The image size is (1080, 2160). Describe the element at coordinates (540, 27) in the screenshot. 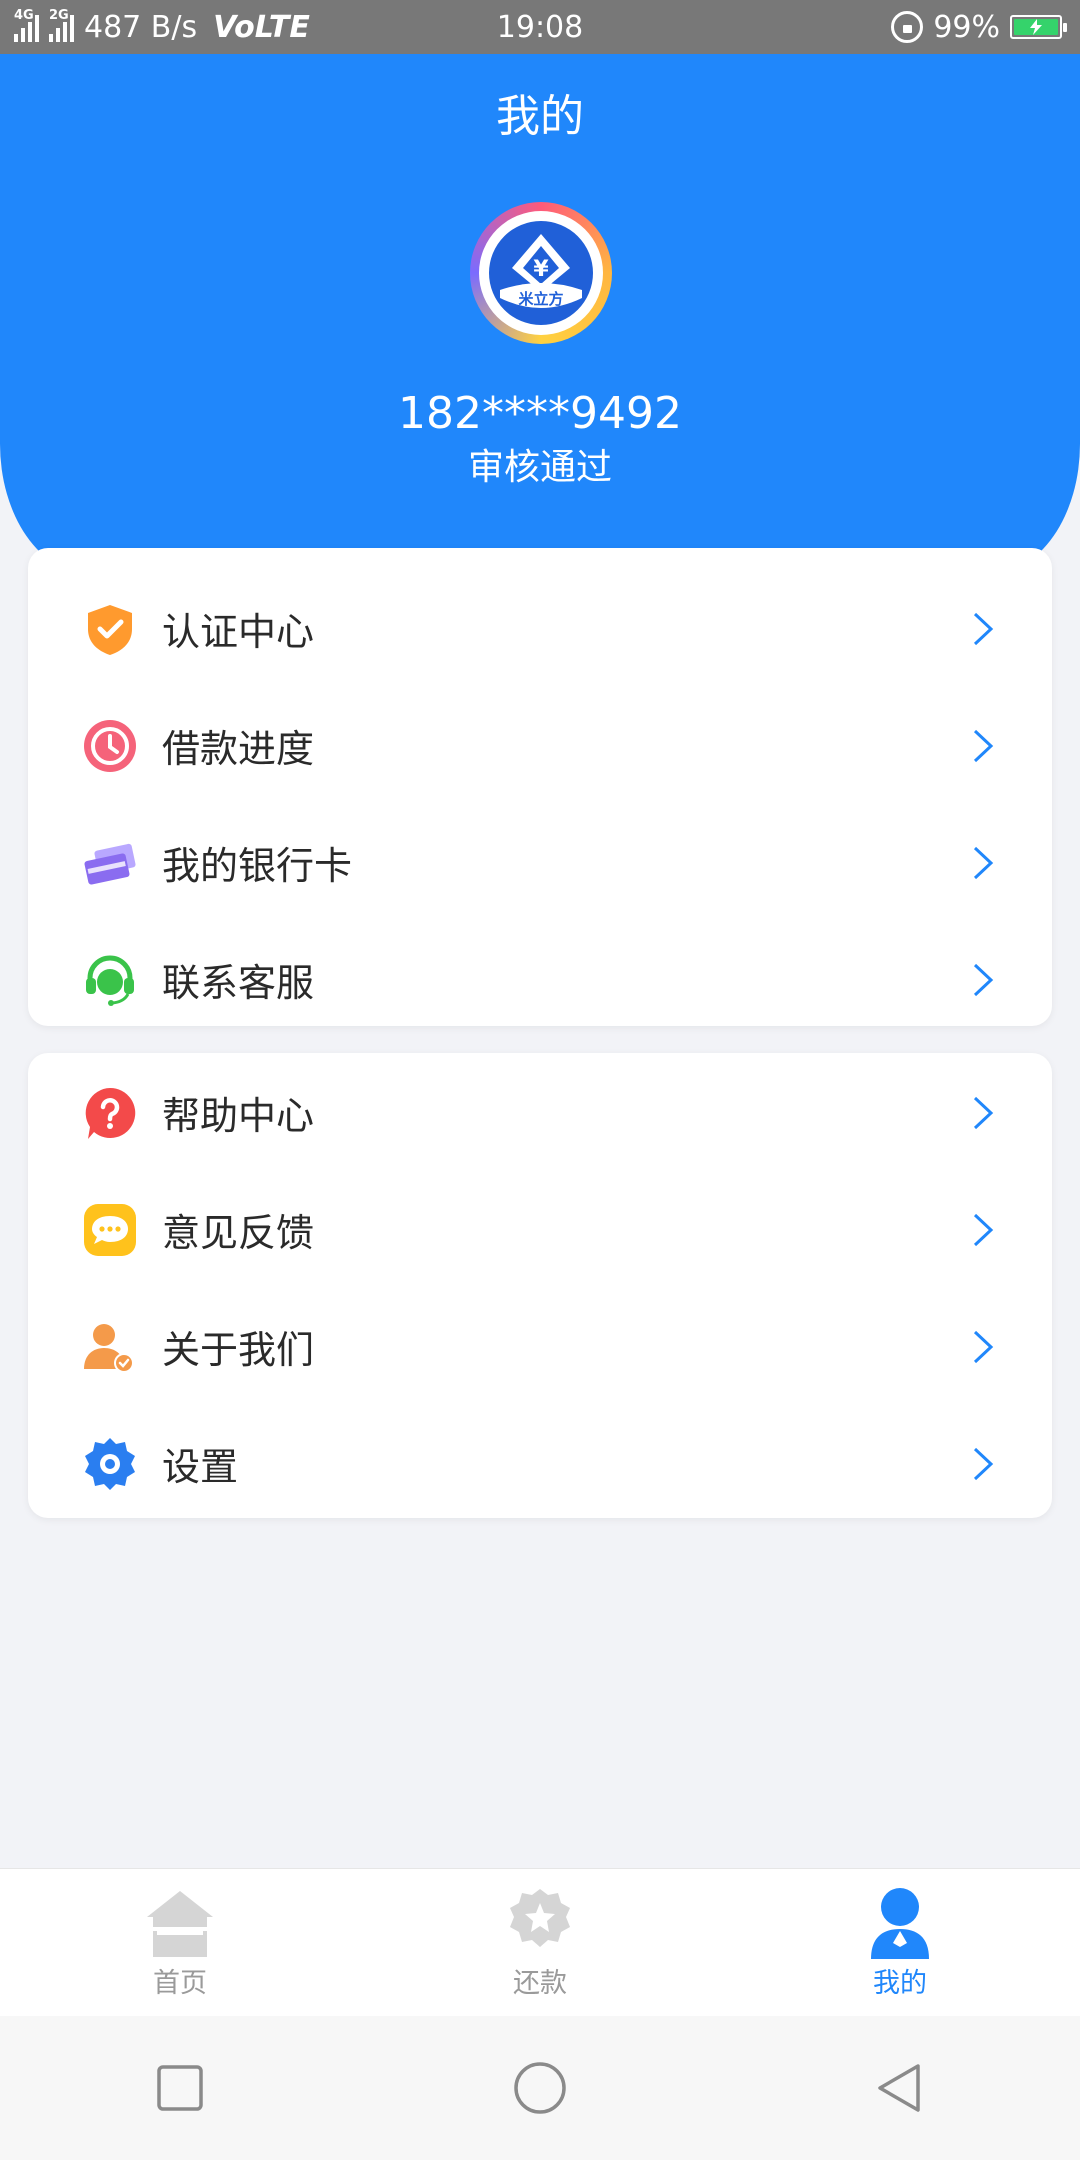

I see `status-bar: 4G 2G 487 B/s VoLTE 19:08 99%` at that location.